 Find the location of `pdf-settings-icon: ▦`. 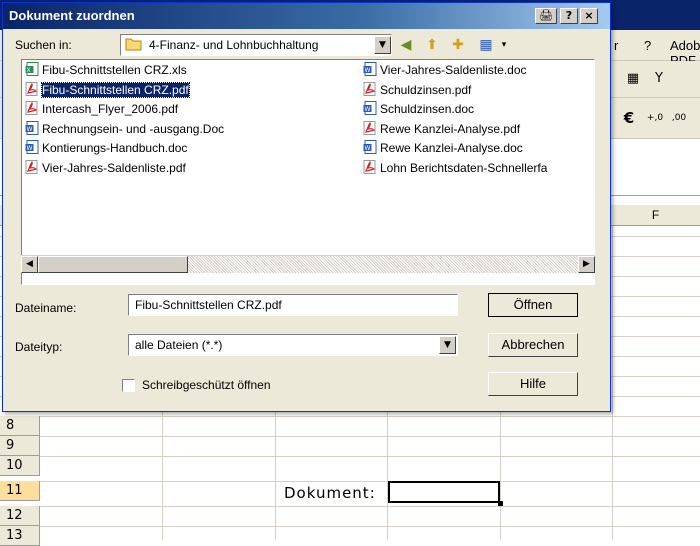

pdf-settings-icon: ▦ is located at coordinates (633, 79).